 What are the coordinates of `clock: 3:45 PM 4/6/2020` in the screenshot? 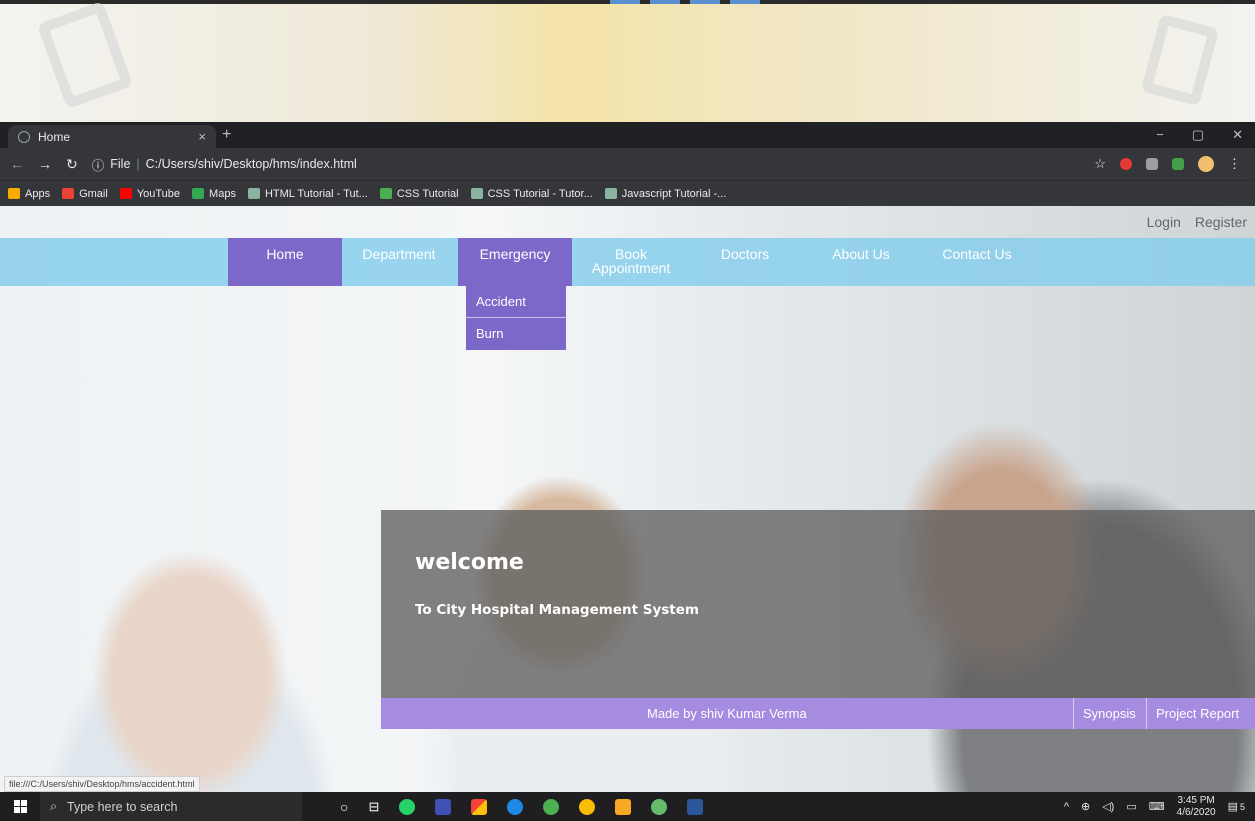 It's located at (1196, 807).